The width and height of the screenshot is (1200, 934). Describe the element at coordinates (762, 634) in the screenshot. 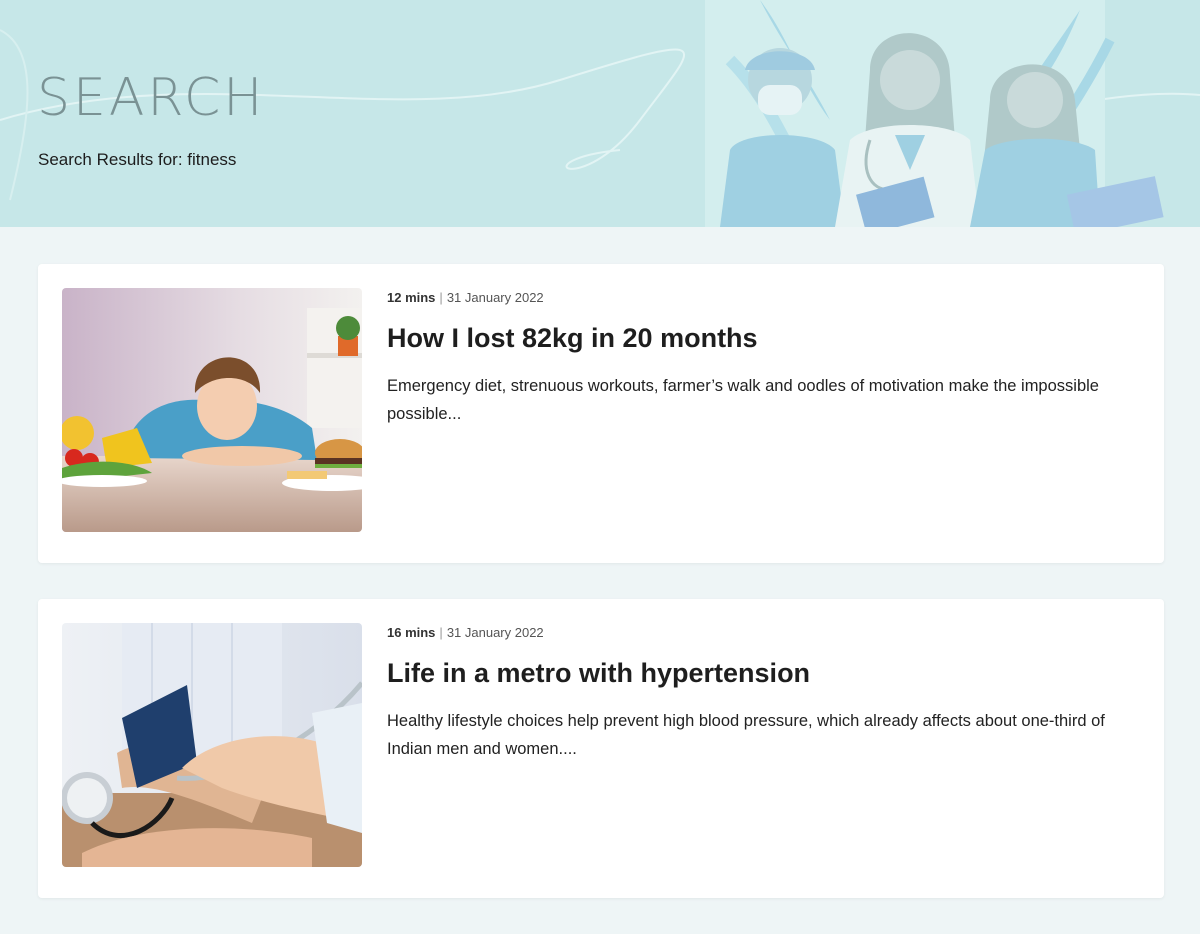

I see `result-meta: 16 mins | 31 January 2022` at that location.